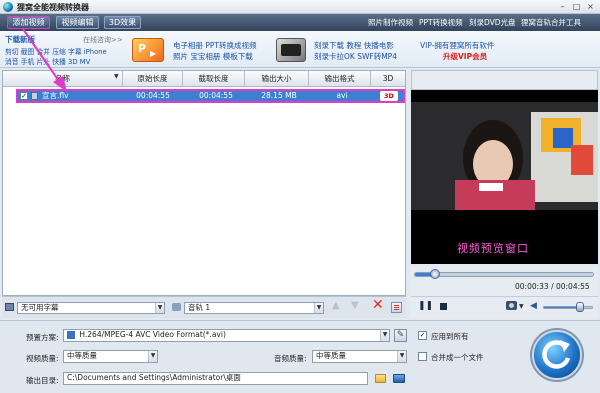 Image resolution: width=600 pixels, height=393 pixels. Describe the element at coordinates (148, 50) in the screenshot. I see `ppt-promo-icon: P ▶` at that location.